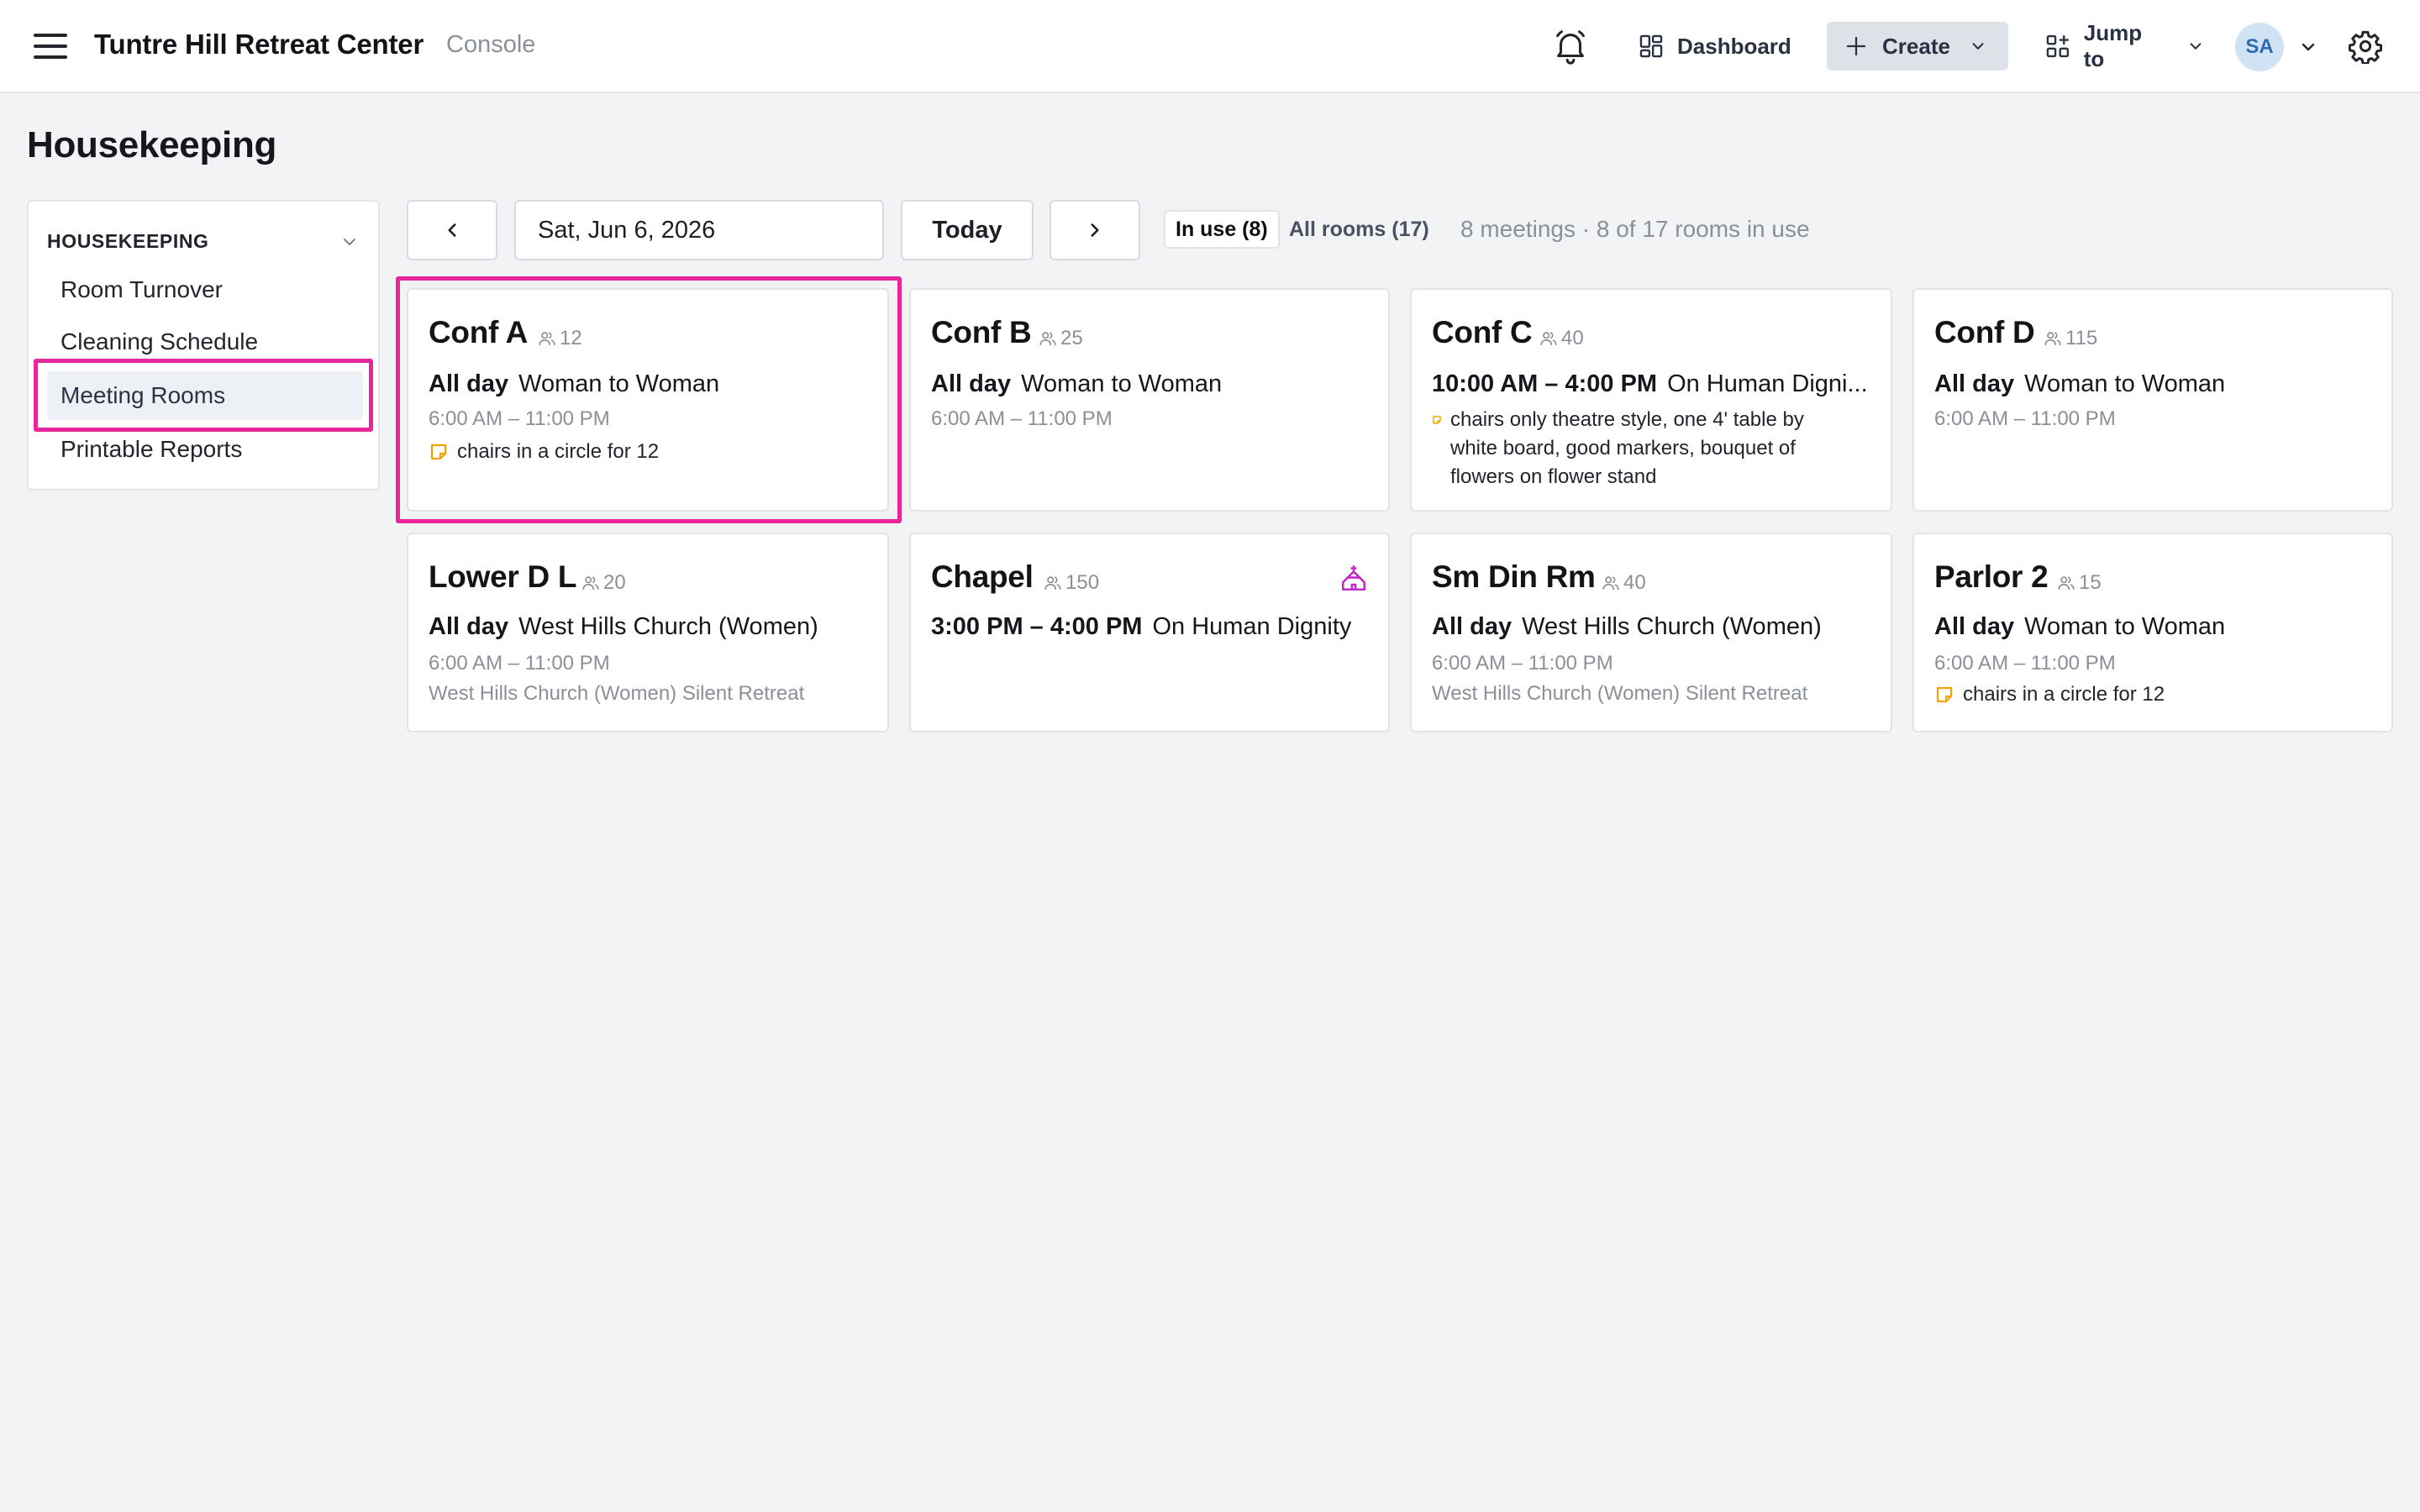  Describe the element at coordinates (617, 693) in the screenshot. I see `group-description: West Hills Church (Women) Silent Retreat` at that location.